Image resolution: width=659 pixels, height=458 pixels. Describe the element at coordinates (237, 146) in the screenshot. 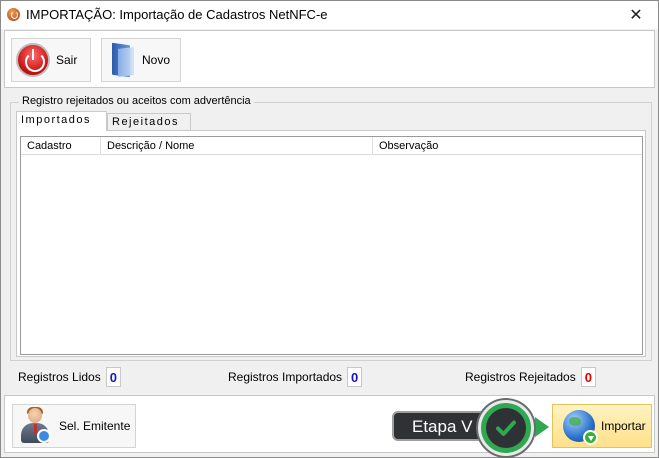

I see `column-header-descricao: Descrição / Nome` at that location.